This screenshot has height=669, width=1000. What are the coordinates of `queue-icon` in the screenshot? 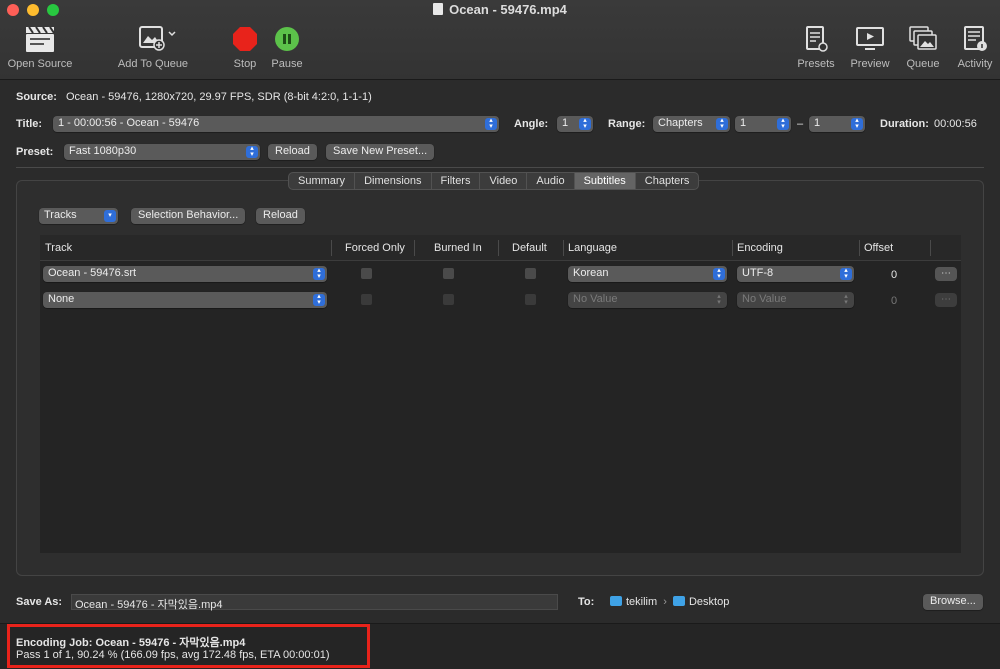 It's located at (923, 38).